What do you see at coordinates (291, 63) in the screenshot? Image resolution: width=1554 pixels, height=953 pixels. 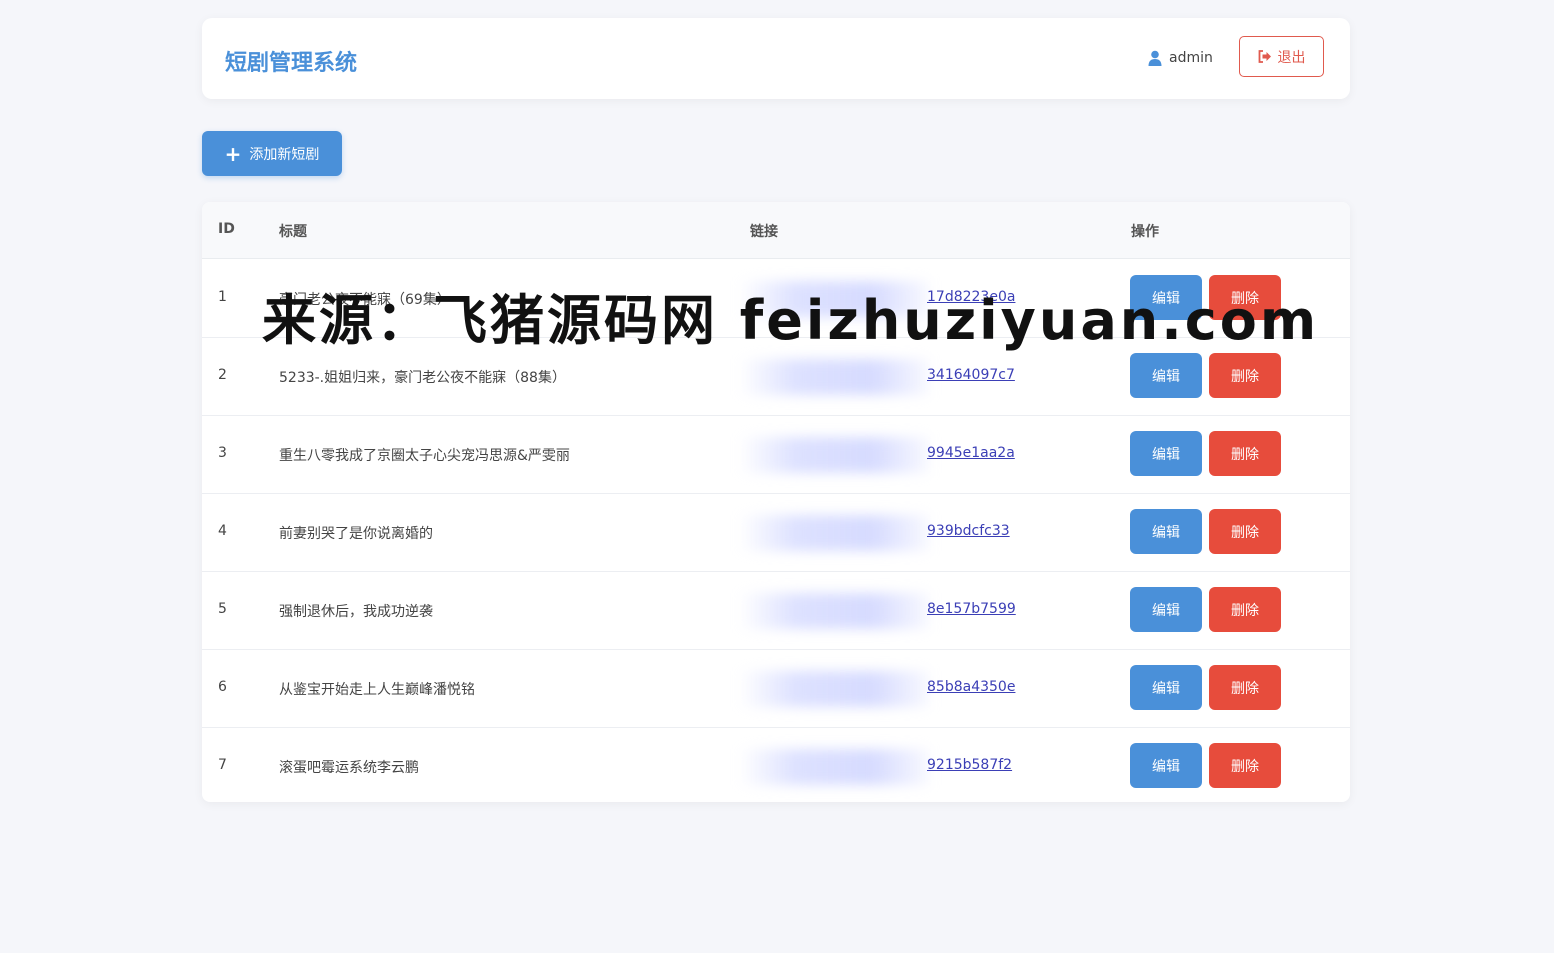 I see `app-title: 短剧管理系统` at bounding box center [291, 63].